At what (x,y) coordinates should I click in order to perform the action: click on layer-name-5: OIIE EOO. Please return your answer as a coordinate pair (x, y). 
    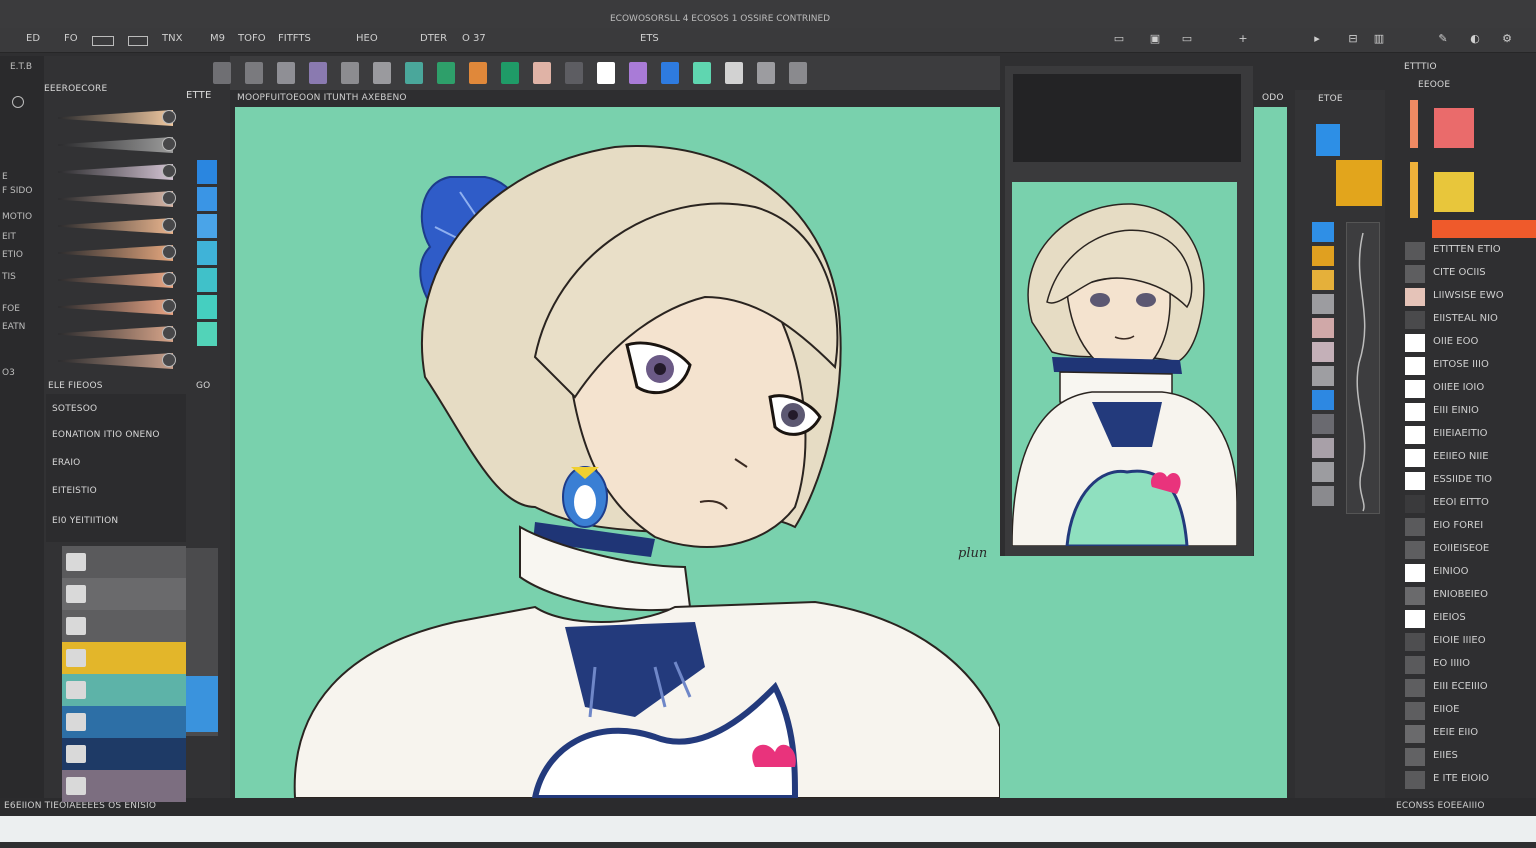
    Looking at the image, I should click on (1455, 341).